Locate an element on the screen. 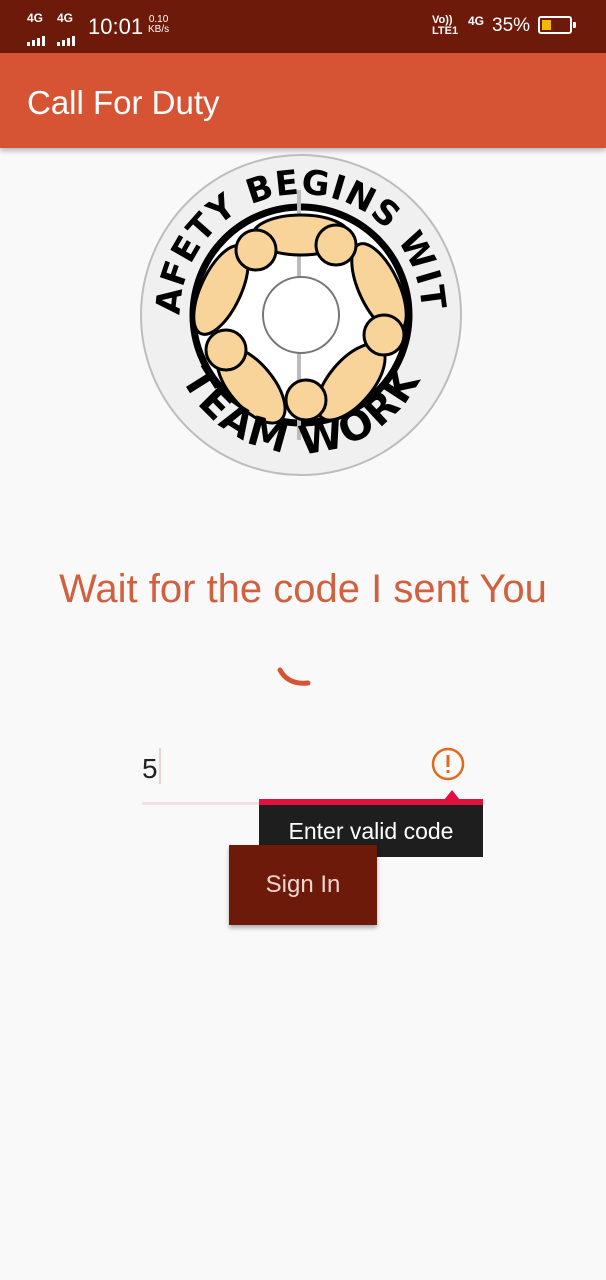 This screenshot has width=606, height=1280. speed-unit: KB/s is located at coordinates (159, 29).